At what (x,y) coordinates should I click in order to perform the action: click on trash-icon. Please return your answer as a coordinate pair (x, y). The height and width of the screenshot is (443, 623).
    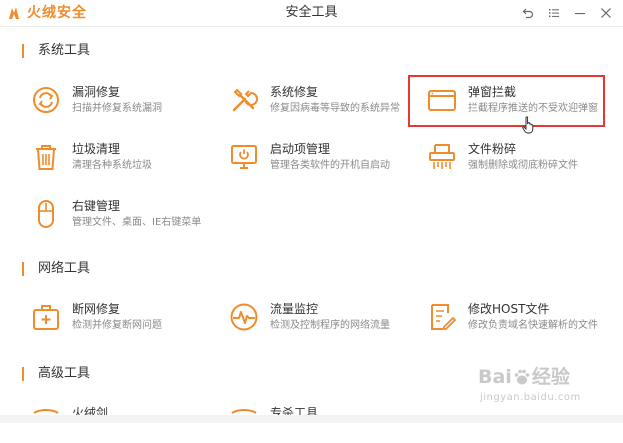
    Looking at the image, I should click on (46, 157).